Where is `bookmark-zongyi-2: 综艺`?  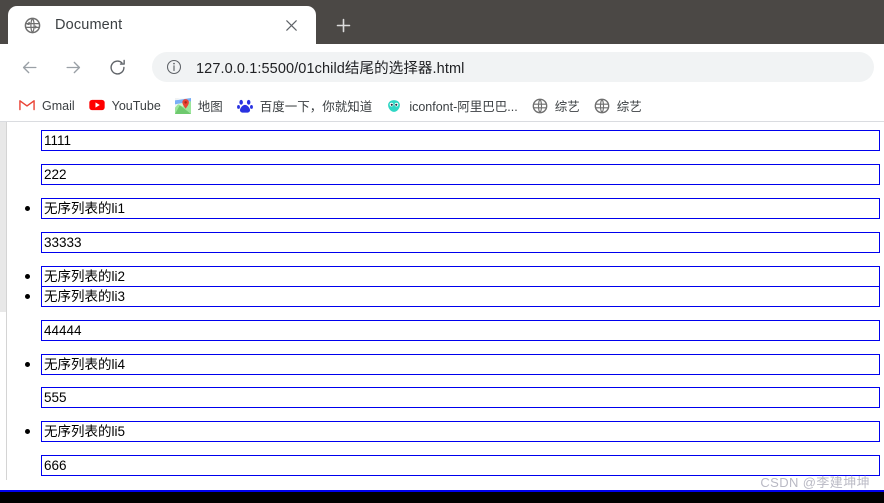 bookmark-zongyi-2: 综艺 is located at coordinates (618, 106).